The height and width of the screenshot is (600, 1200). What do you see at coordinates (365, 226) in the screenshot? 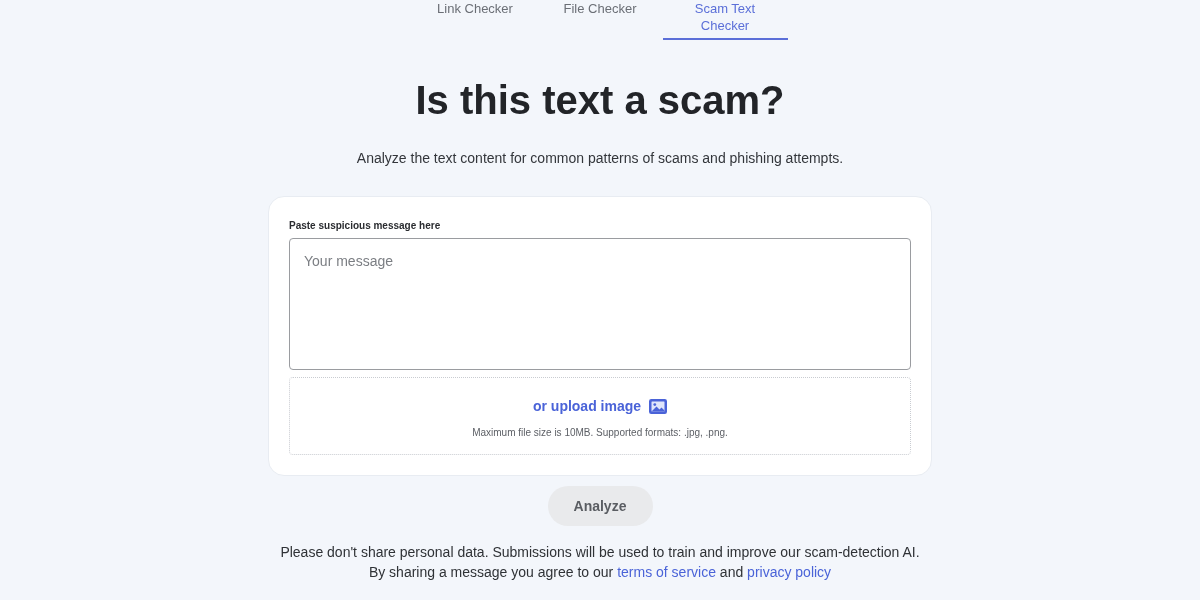
I see `message-label: Paste suspicious message here` at bounding box center [365, 226].